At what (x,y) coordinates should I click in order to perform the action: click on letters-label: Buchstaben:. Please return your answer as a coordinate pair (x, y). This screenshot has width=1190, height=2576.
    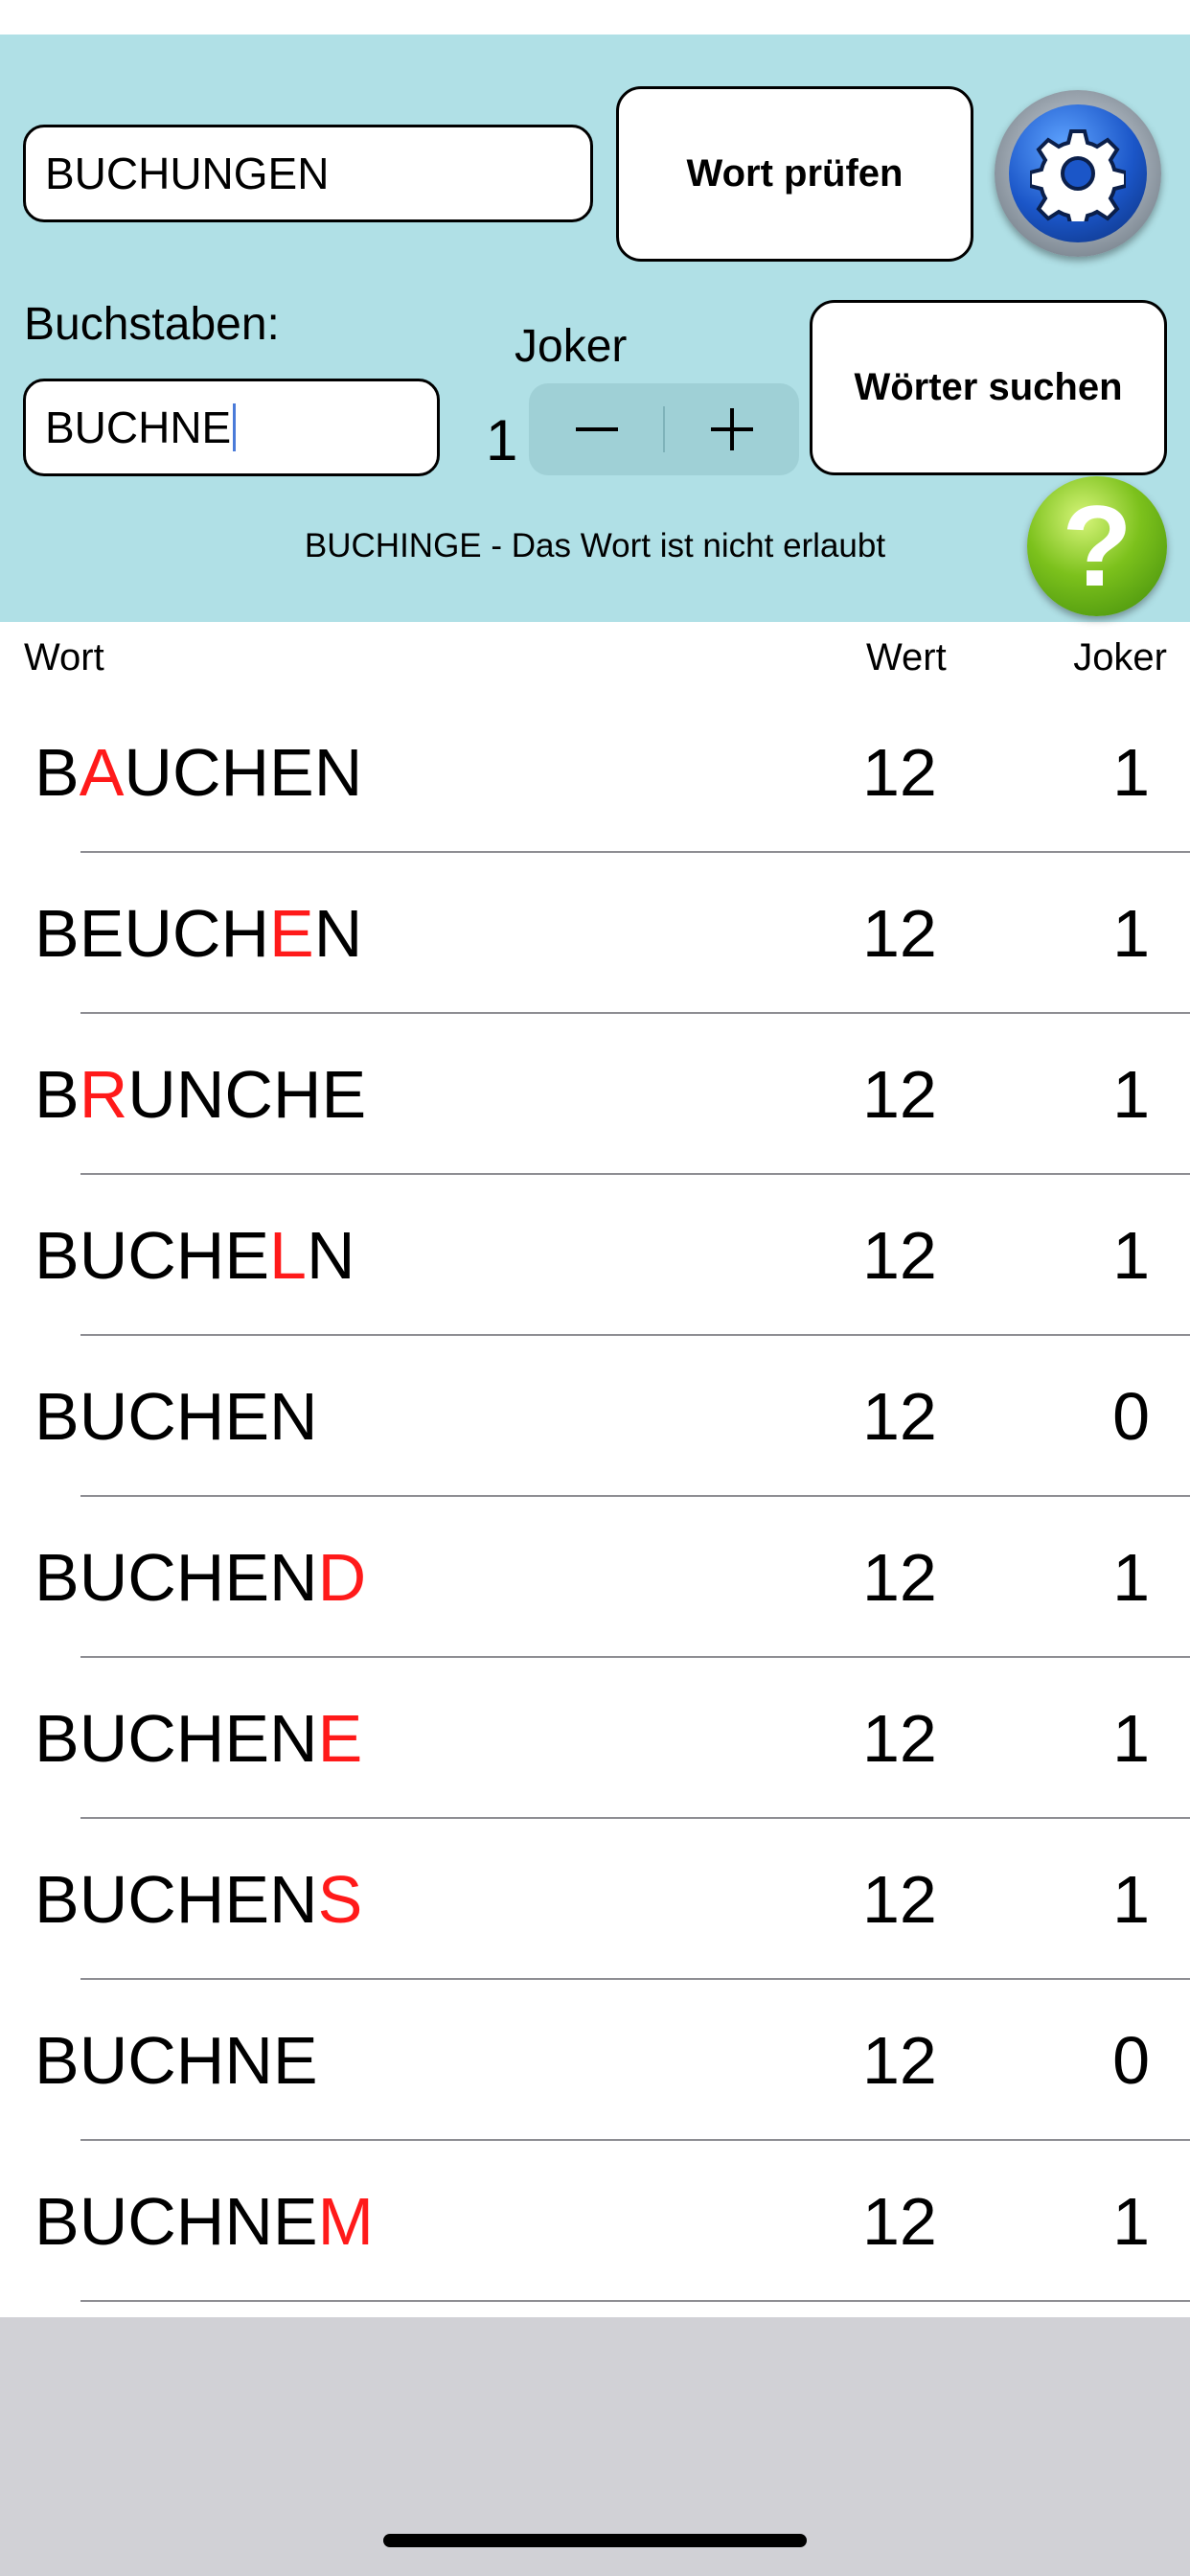
    Looking at the image, I should click on (152, 324).